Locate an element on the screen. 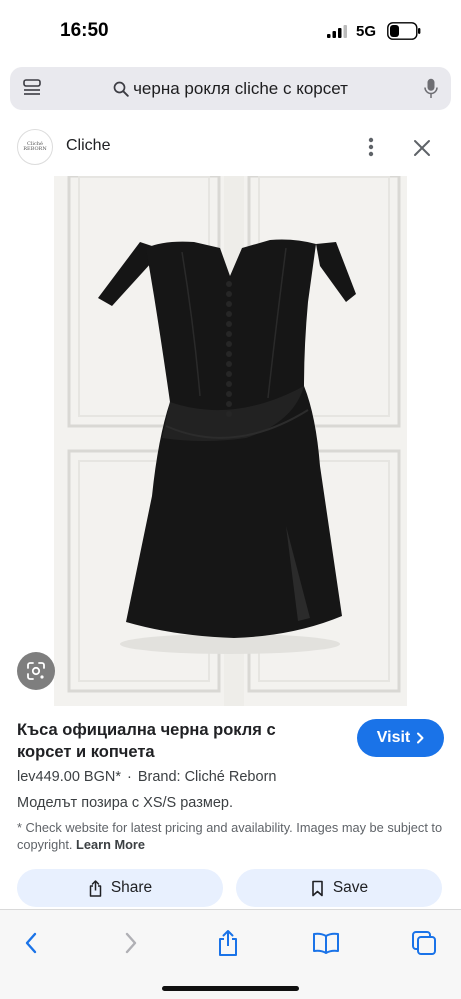 The height and width of the screenshot is (999, 461). mic-icon is located at coordinates (431, 88).